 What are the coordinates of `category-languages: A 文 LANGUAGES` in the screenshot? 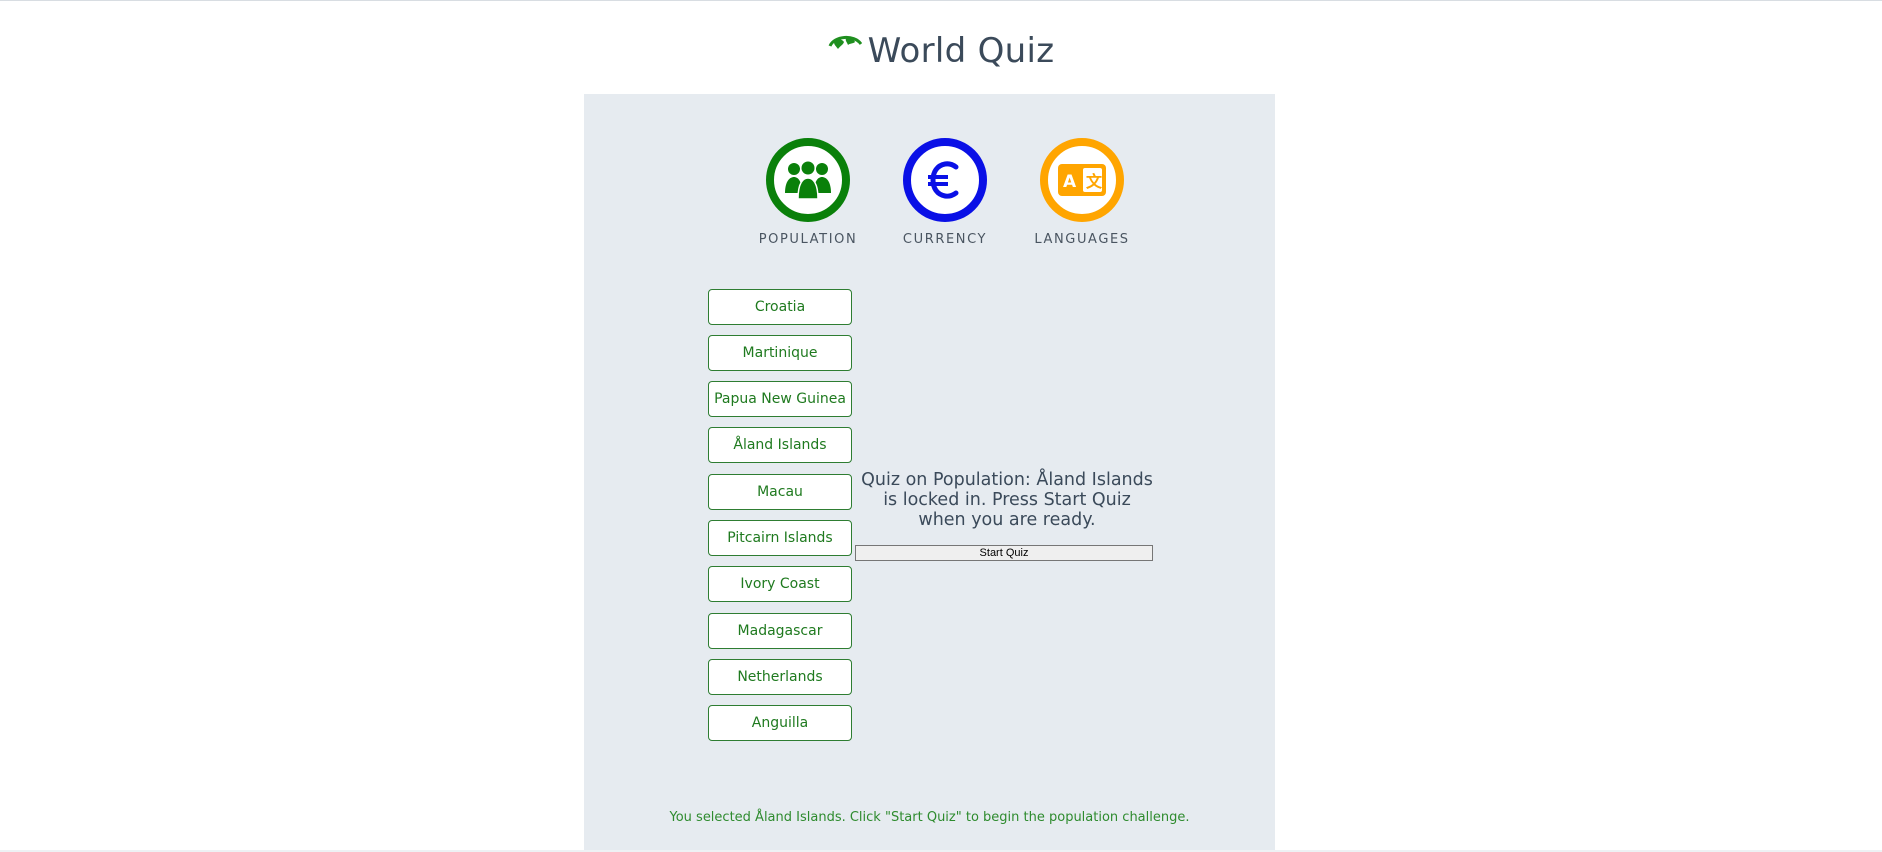 It's located at (1082, 192).